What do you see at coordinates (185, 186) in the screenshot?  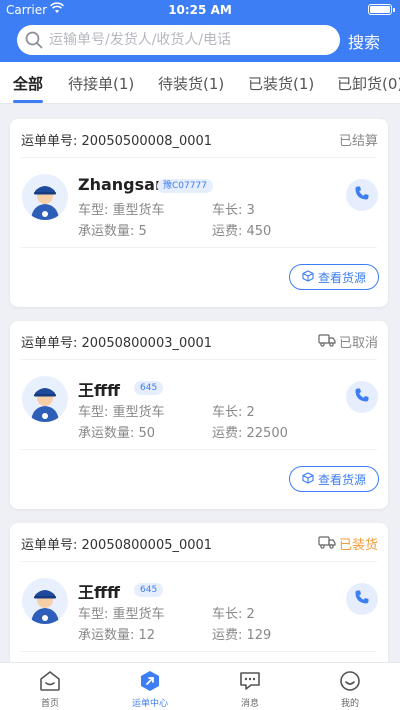 I see `plate-badge: 豫C07777` at bounding box center [185, 186].